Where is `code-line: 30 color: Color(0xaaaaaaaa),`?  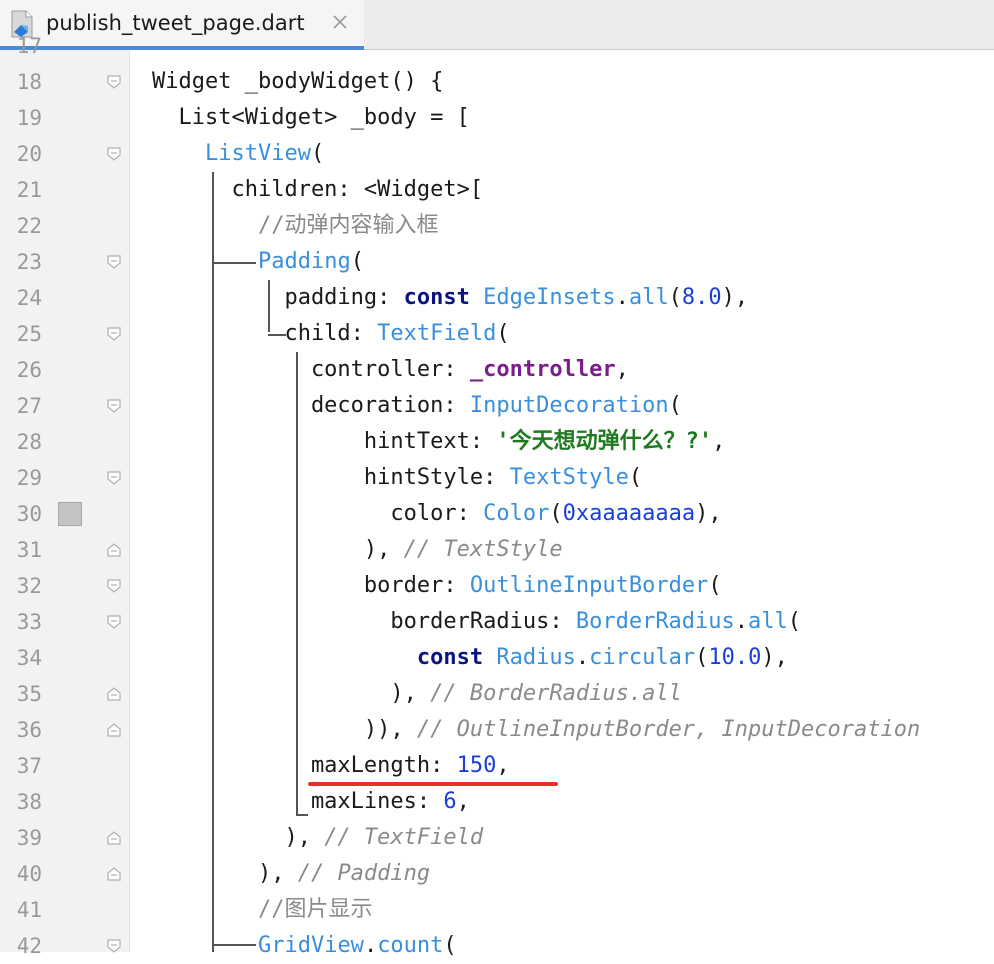 code-line: 30 color: Color(0xaaaaaaaa), is located at coordinates (497, 514).